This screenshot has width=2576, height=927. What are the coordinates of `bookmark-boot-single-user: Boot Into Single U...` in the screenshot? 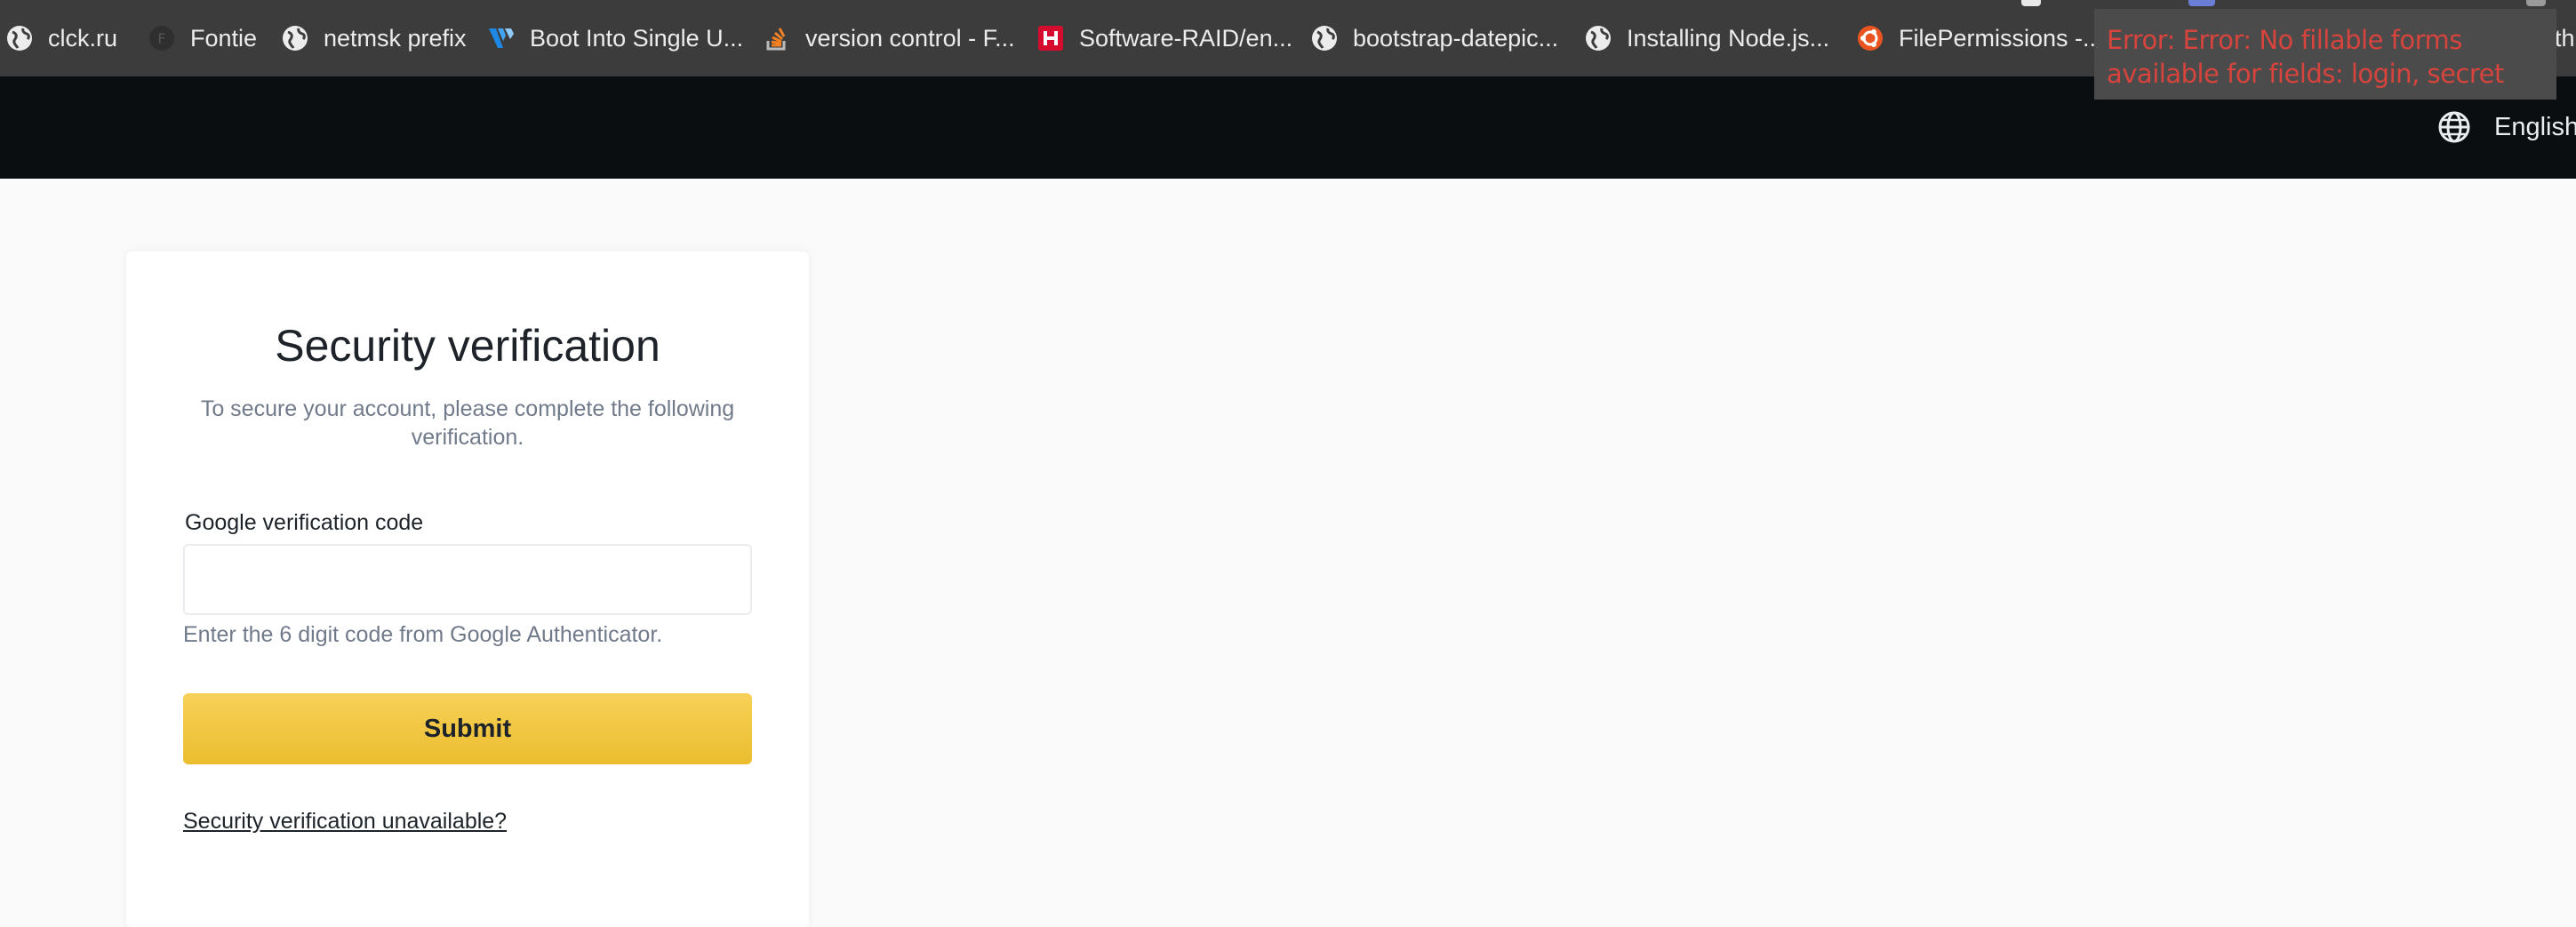 It's located at (615, 38).